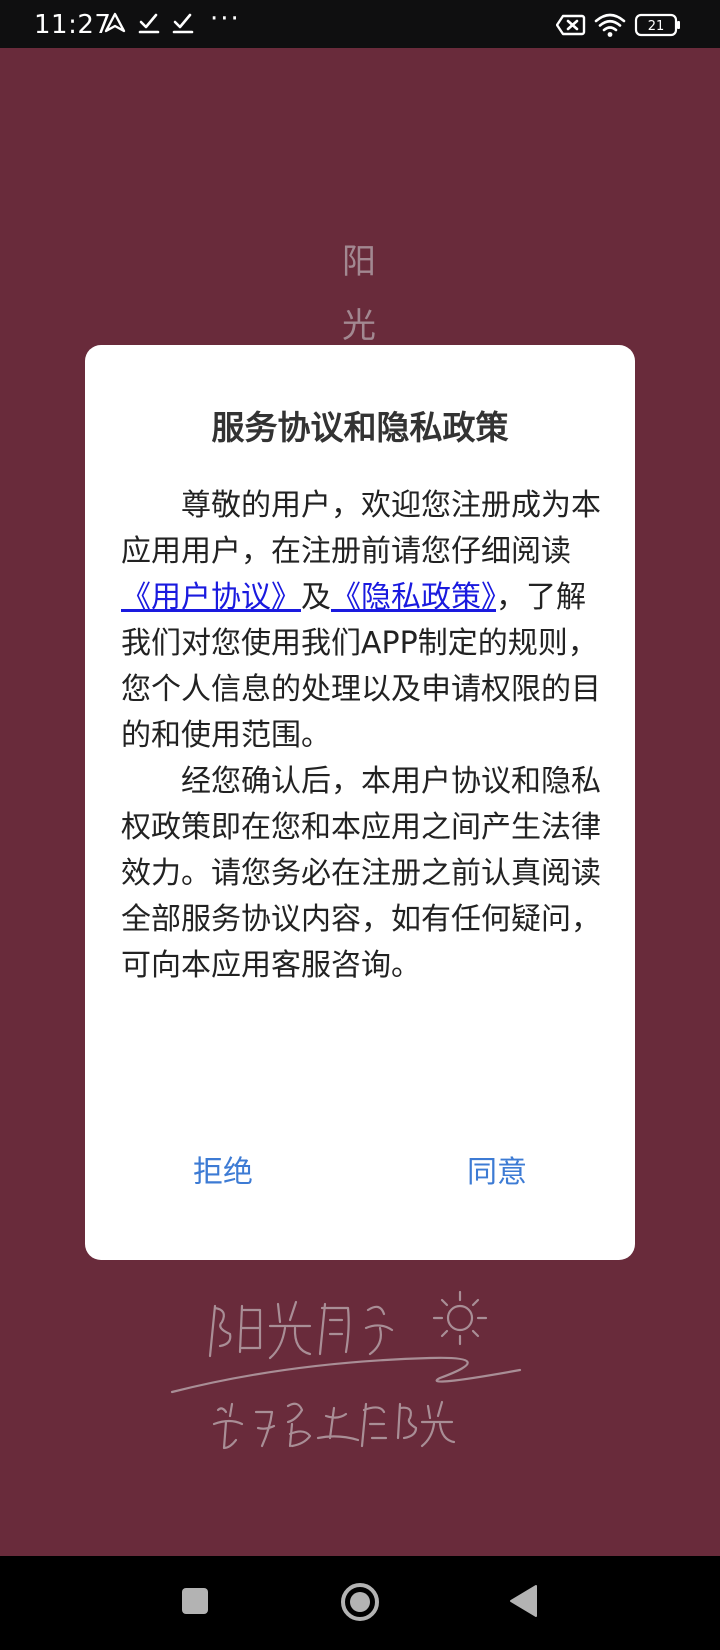 Image resolution: width=720 pixels, height=1650 pixels. I want to click on user-agreement-link: 《用户协议》, so click(211, 597).